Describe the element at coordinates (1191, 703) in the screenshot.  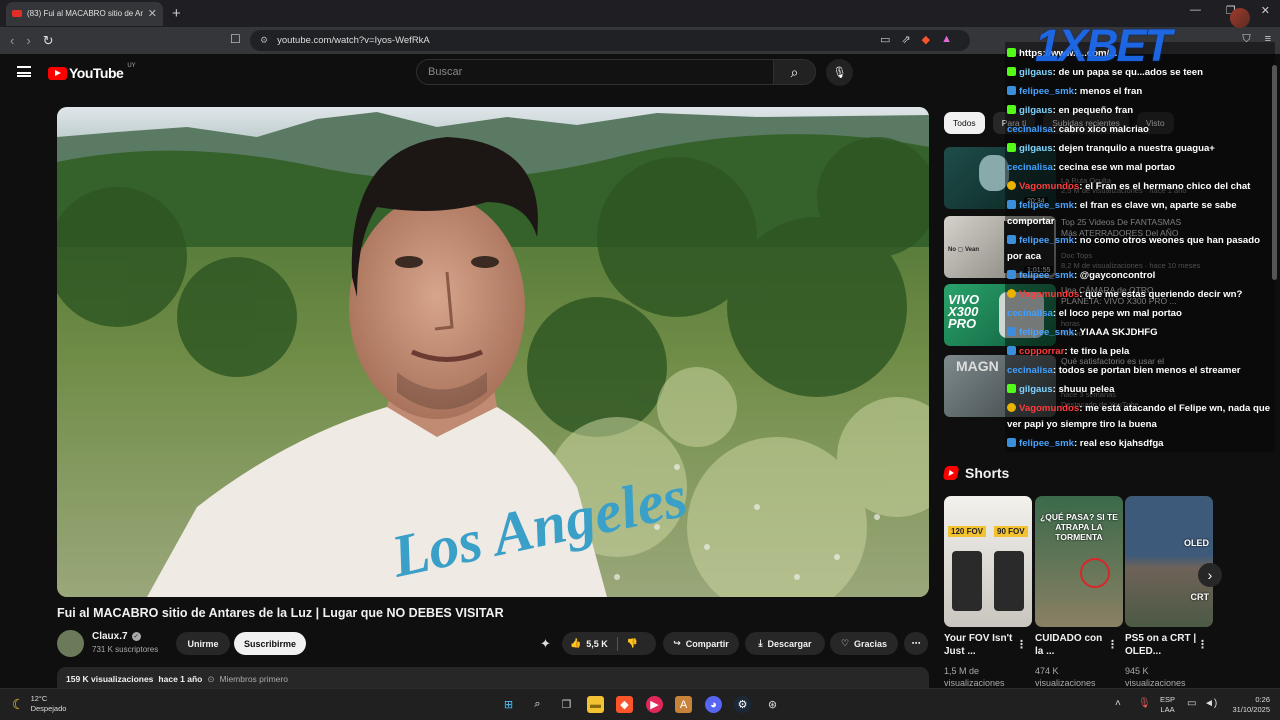
I see `network-icon: ▭` at that location.